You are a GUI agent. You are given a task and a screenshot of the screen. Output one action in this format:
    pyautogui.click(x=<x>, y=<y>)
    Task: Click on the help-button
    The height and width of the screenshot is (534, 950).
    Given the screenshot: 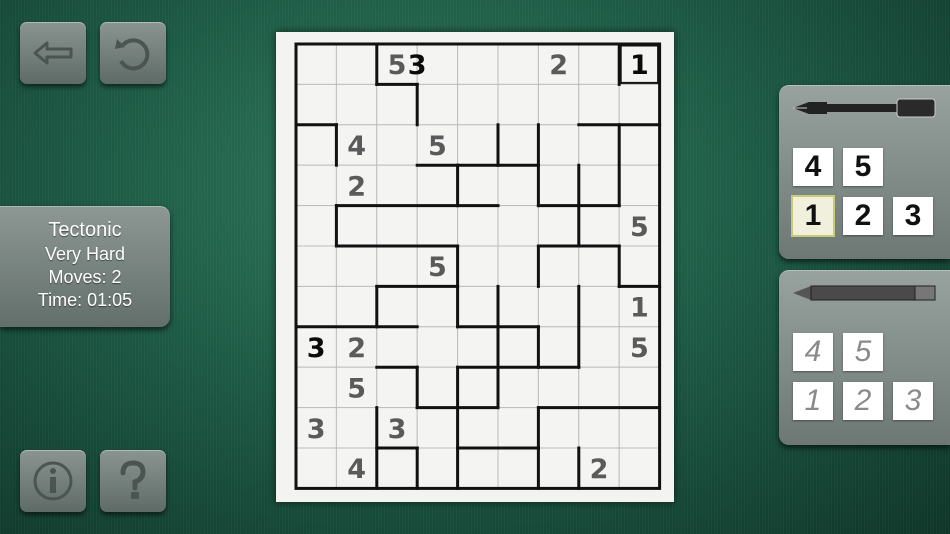 What is the action you would take?
    pyautogui.click(x=133, y=481)
    